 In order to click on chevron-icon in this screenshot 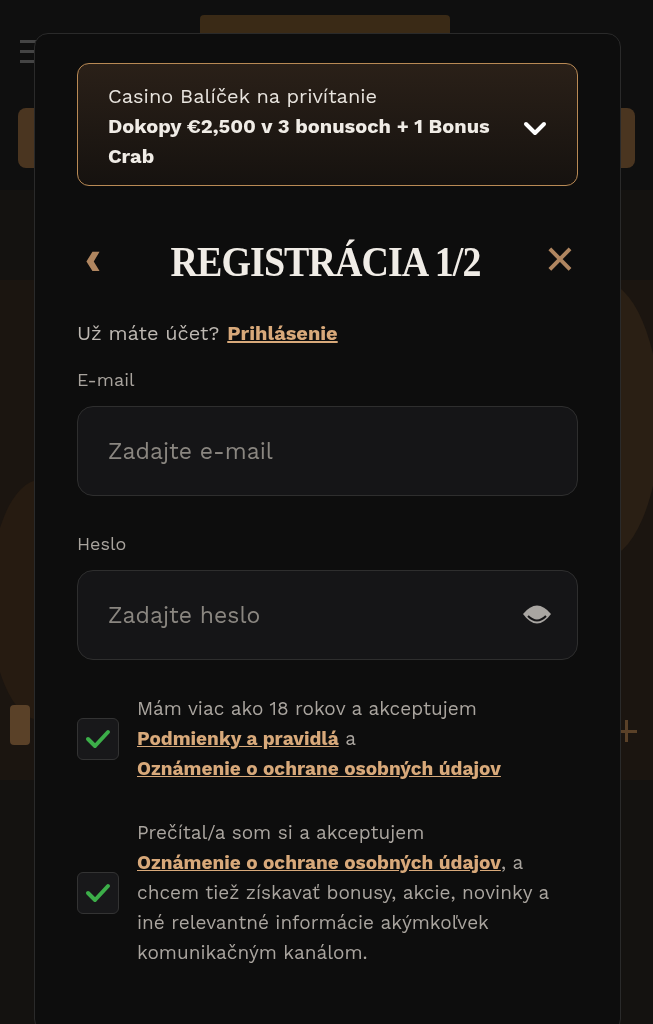, I will do `click(535, 129)`.